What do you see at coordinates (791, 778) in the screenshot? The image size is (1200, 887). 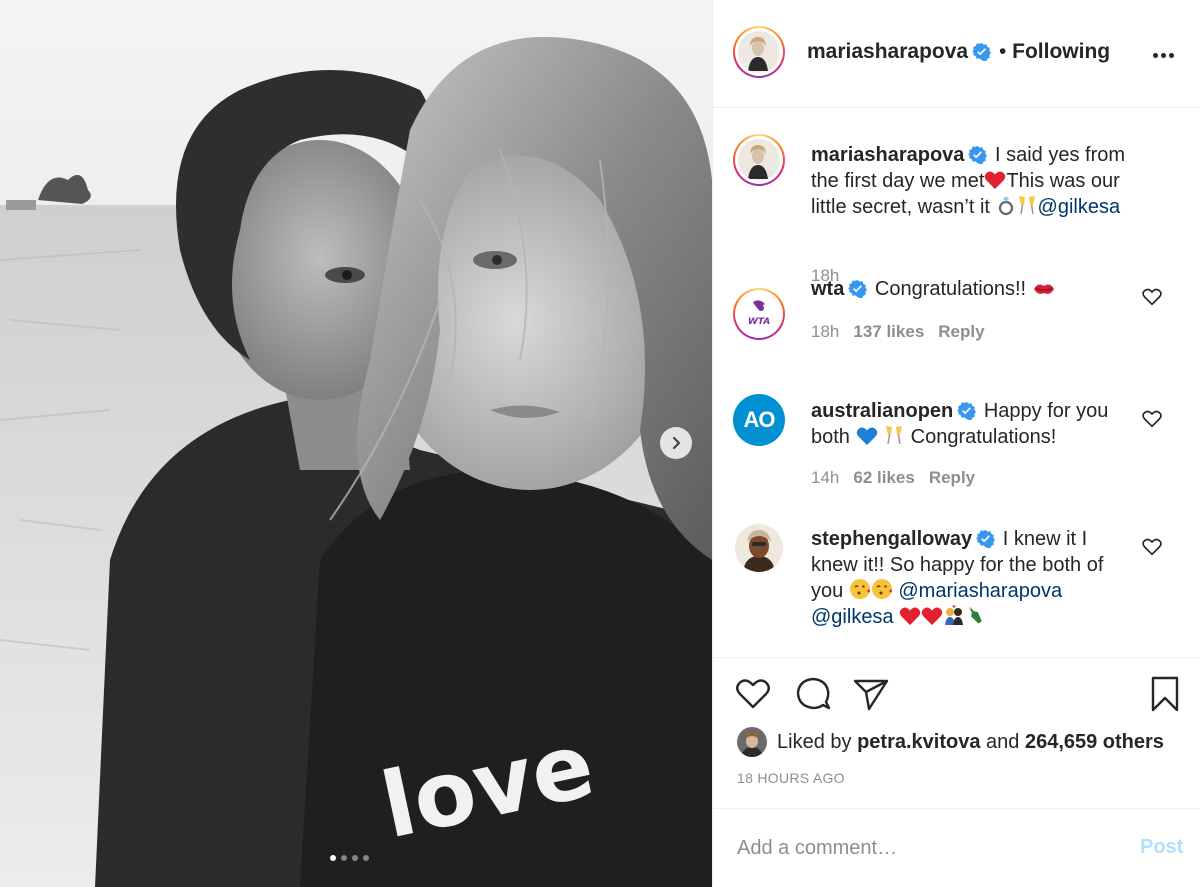 I see `post-timestamp: 18 HOURS AGO` at bounding box center [791, 778].